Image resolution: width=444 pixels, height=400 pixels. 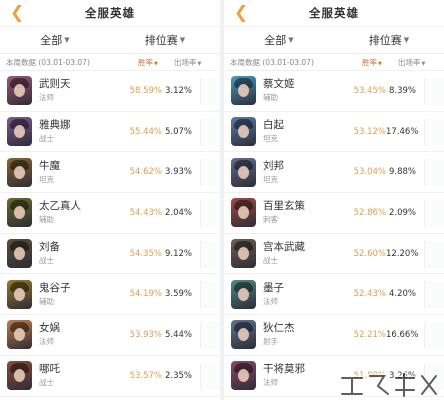 What do you see at coordinates (369, 375) in the screenshot?
I see `win-rate: 51.88%` at bounding box center [369, 375].